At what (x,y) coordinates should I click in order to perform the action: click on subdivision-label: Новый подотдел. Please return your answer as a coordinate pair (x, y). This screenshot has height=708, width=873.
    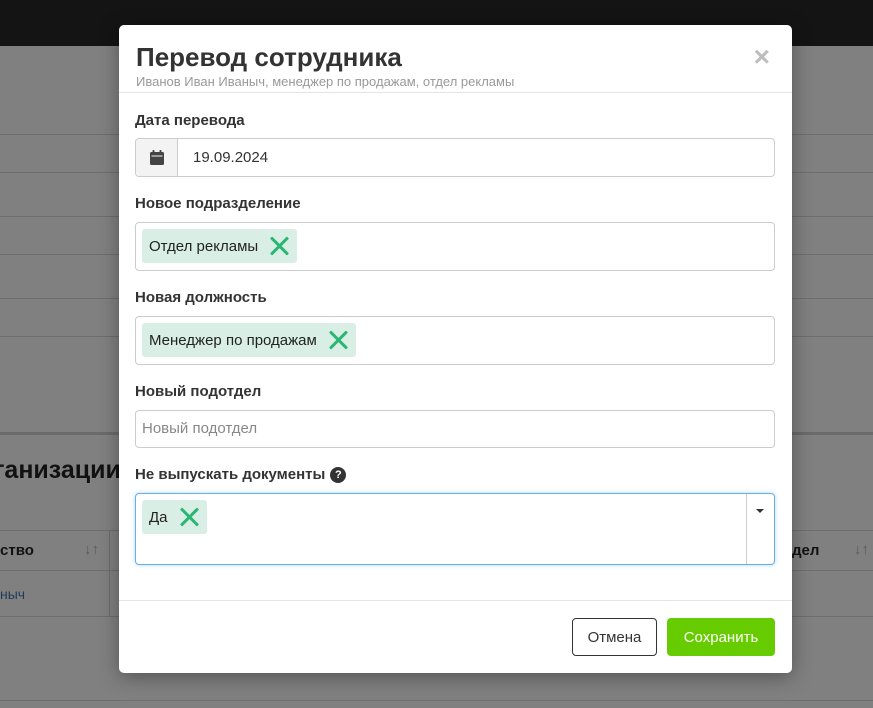
    Looking at the image, I should click on (198, 391).